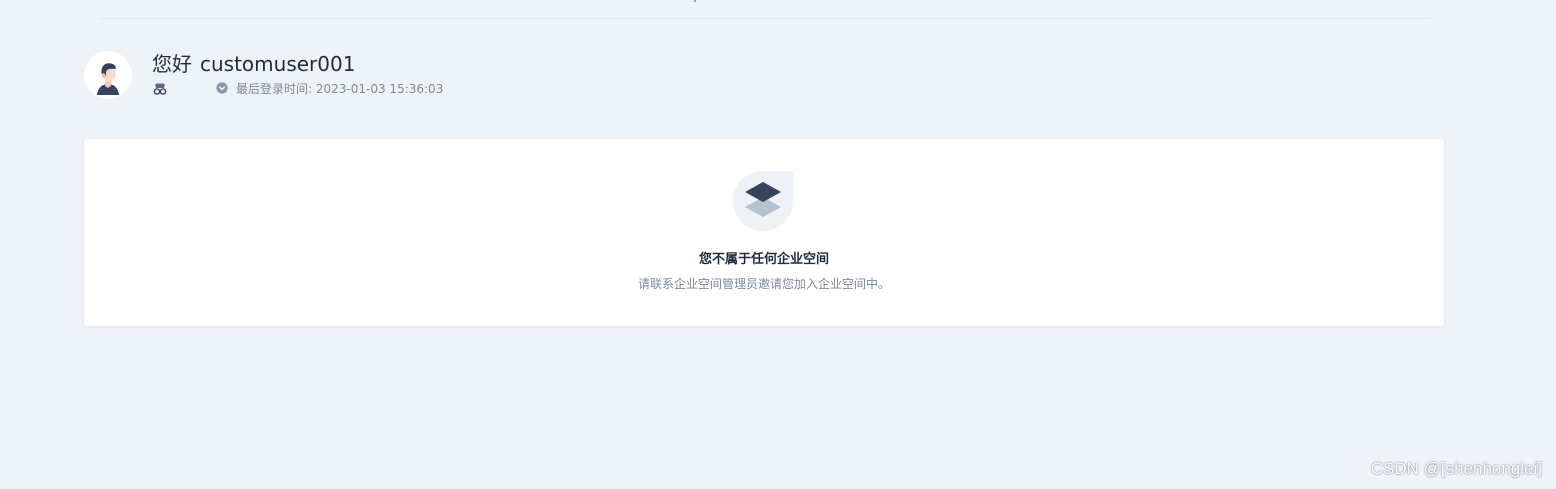 This screenshot has height=489, width=1556. Describe the element at coordinates (1456, 468) in the screenshot. I see `watermark-text: CSDN @[shenhonglei]` at that location.